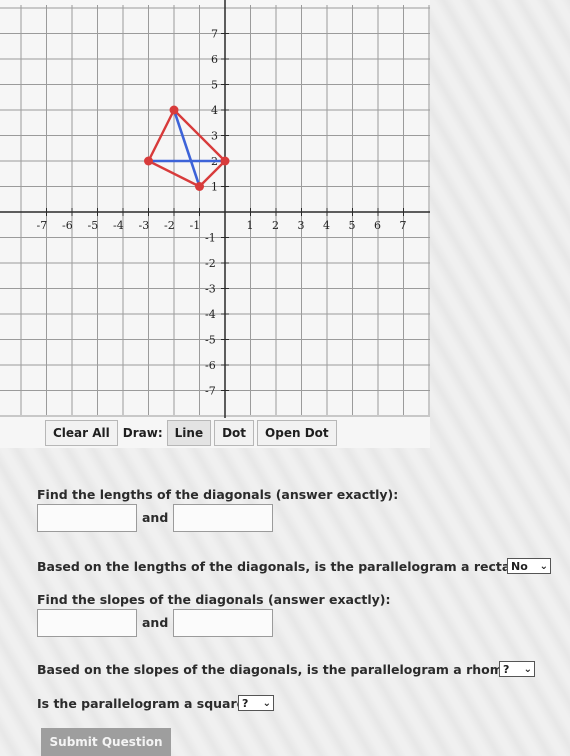 Image resolution: width=570 pixels, height=756 pixels. Describe the element at coordinates (223, 623) in the screenshot. I see `diagonal-slope-2-input` at that location.